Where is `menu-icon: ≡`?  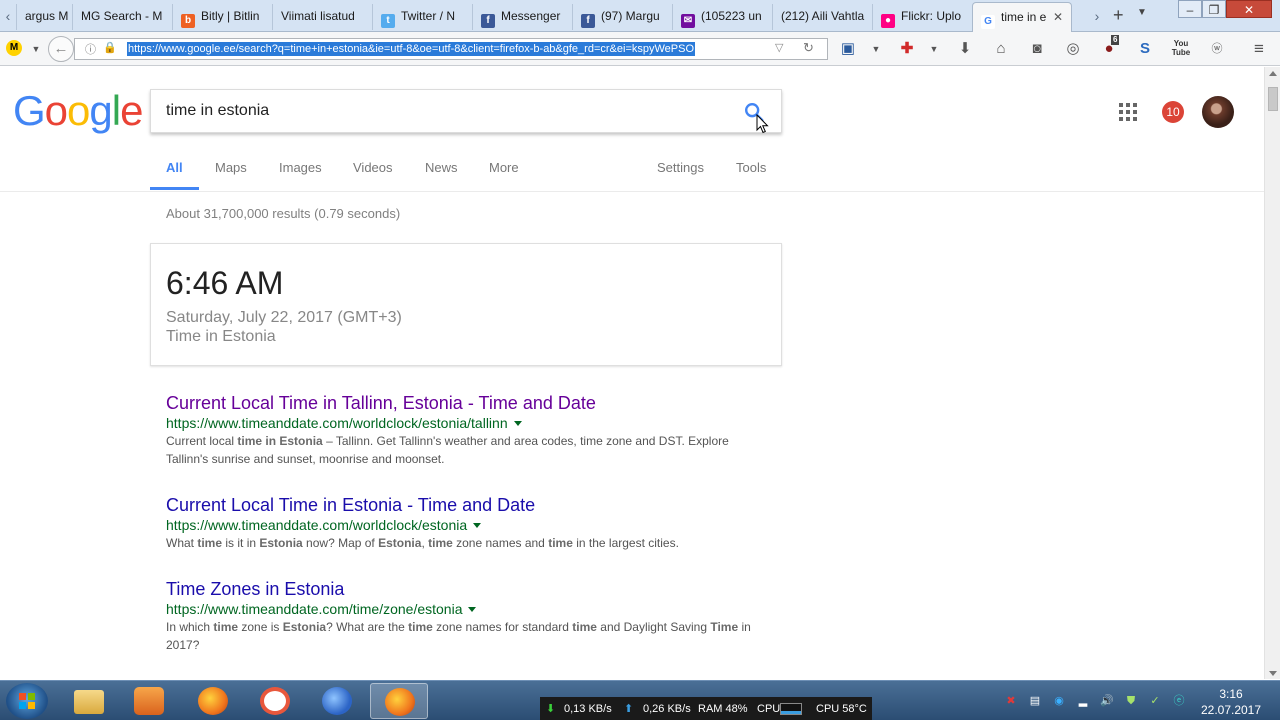
menu-icon: ≡ is located at coordinates (1259, 49).